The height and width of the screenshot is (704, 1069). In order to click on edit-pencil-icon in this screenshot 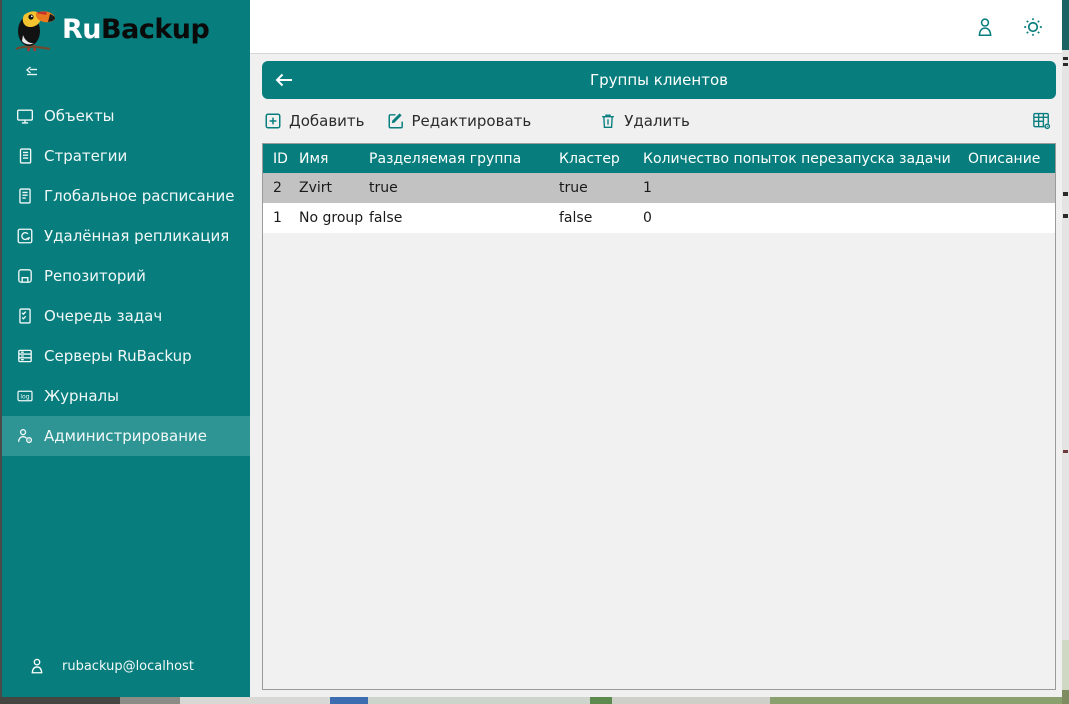, I will do `click(396, 121)`.